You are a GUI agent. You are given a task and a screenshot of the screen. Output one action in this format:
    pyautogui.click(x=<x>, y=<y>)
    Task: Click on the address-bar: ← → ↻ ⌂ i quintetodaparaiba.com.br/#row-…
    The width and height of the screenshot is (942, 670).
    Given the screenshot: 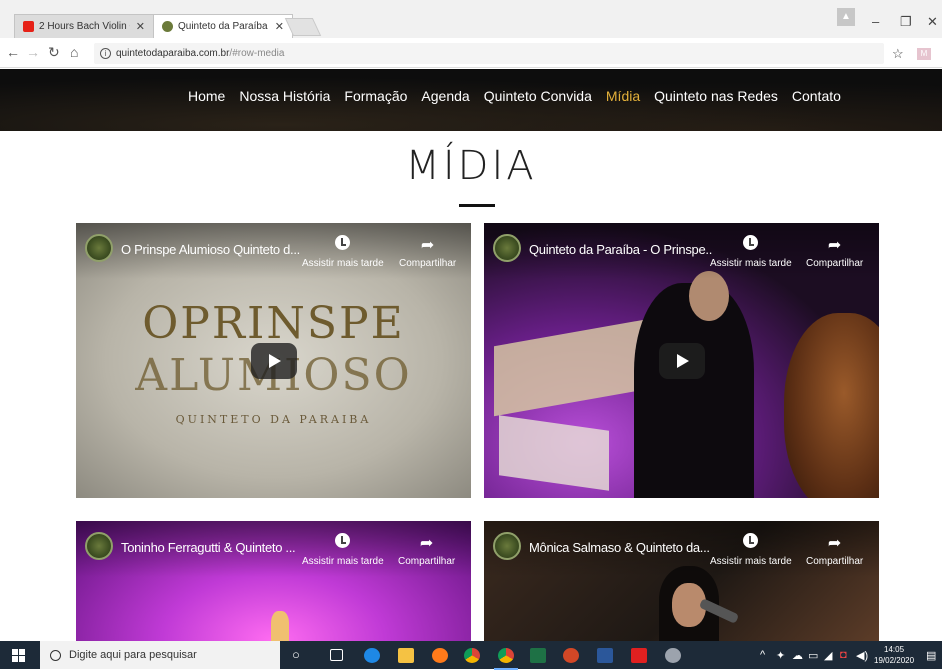 What is the action you would take?
    pyautogui.click(x=471, y=53)
    